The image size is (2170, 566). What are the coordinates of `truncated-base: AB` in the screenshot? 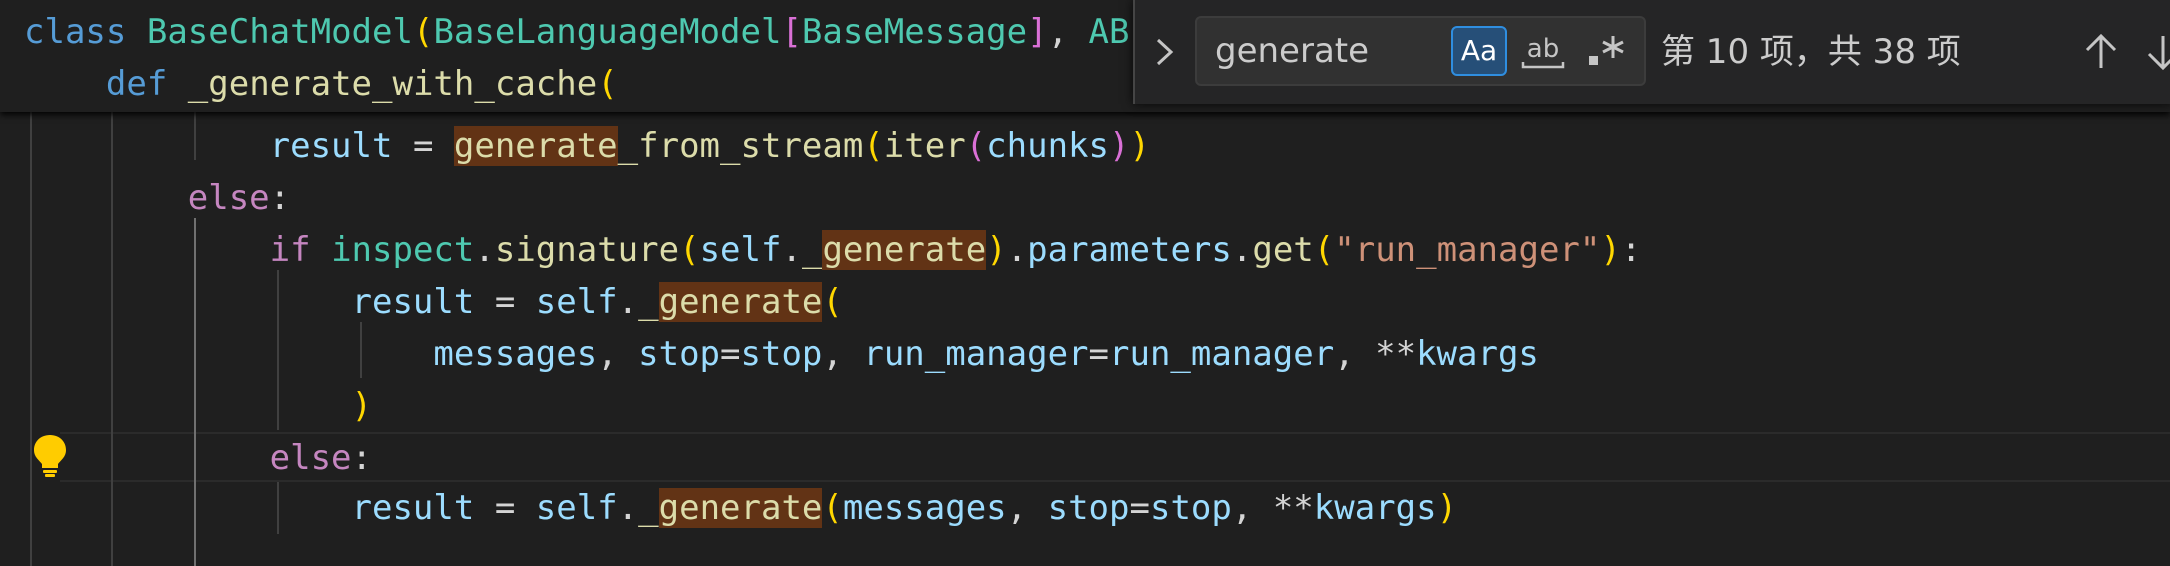 It's located at (1109, 32).